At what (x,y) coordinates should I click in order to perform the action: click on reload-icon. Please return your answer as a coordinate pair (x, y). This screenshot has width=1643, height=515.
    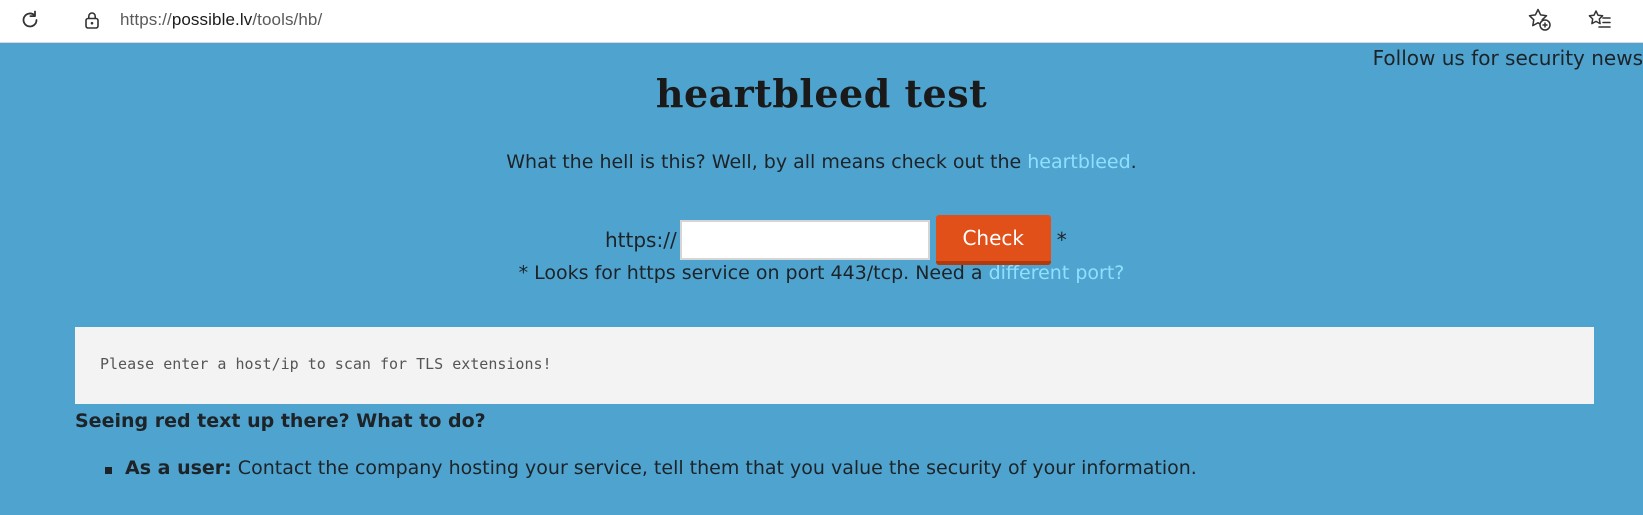
    Looking at the image, I should click on (30, 22).